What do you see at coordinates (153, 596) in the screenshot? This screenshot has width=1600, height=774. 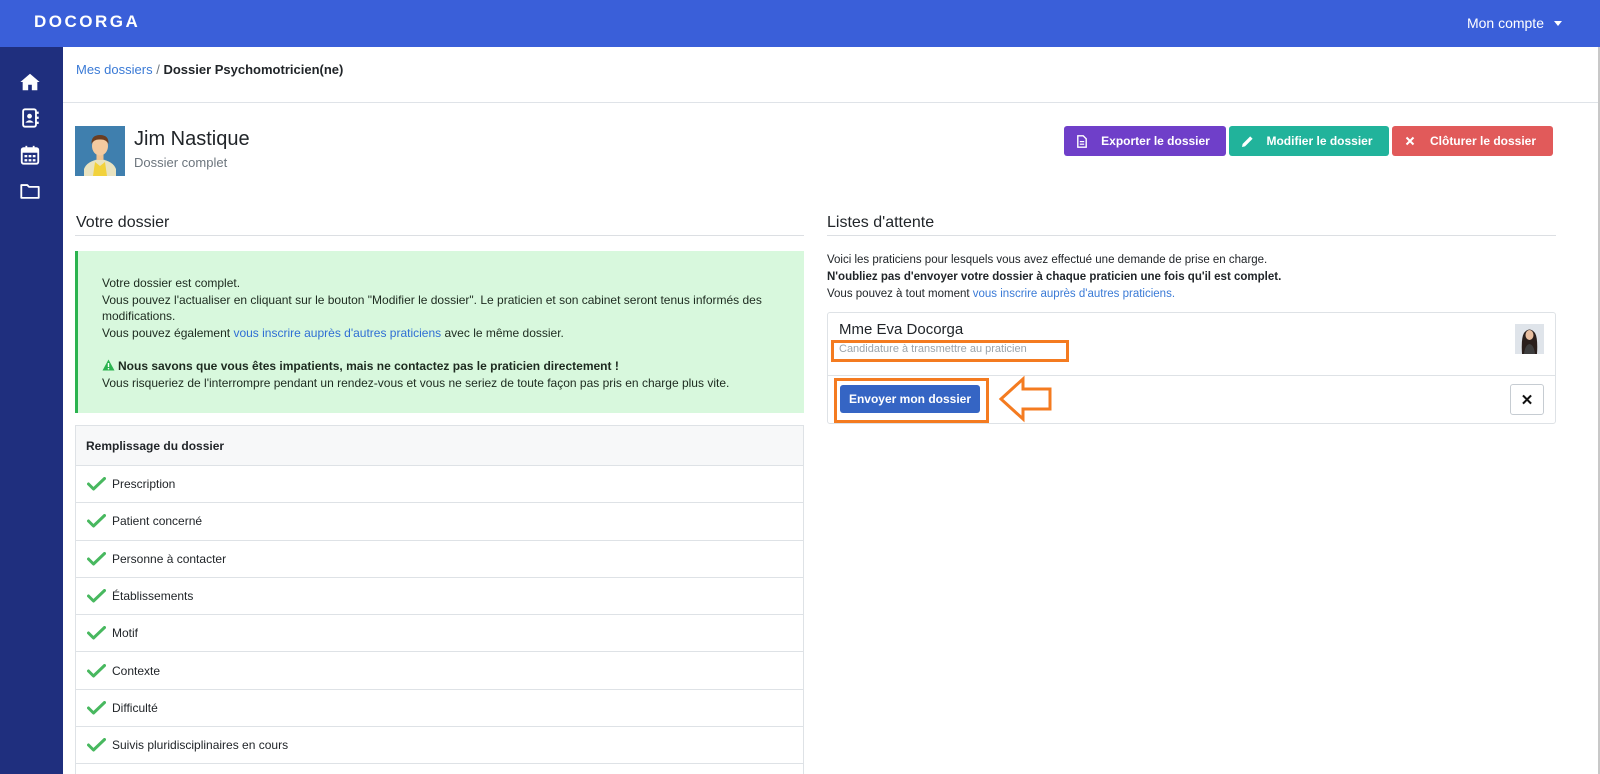 I see `checklist-item-label: Établissements` at bounding box center [153, 596].